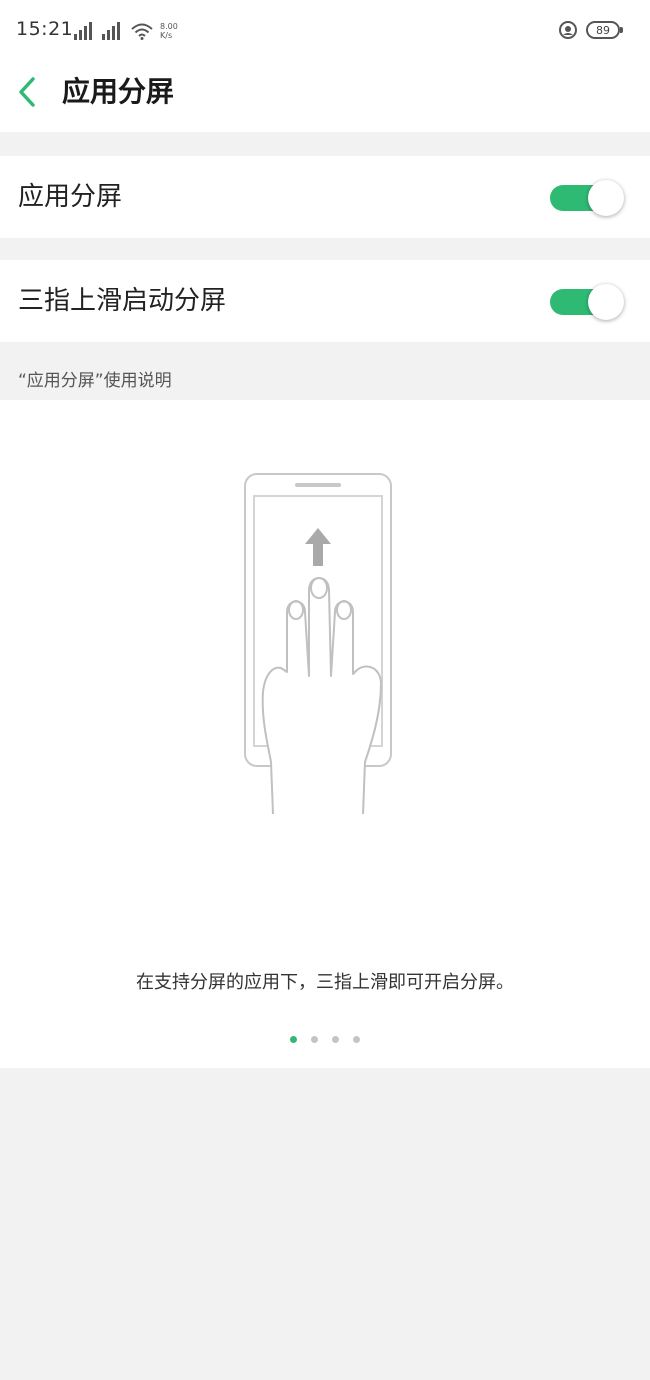 This screenshot has height=1380, width=650. I want to click on setting-label-split-screen: 应用分屏, so click(70, 197).